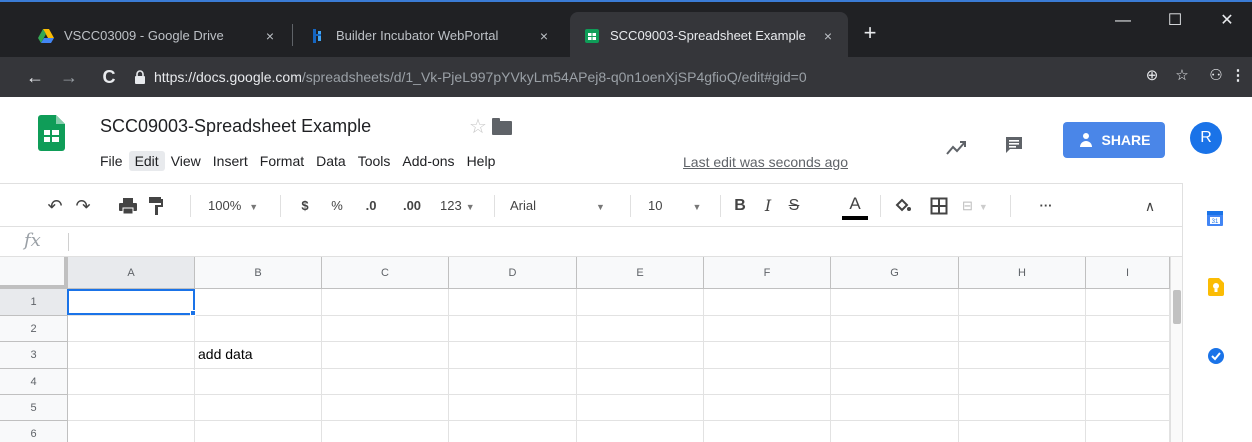 The width and height of the screenshot is (1252, 442). Describe the element at coordinates (34, 273) in the screenshot. I see `select-all-corner` at that location.